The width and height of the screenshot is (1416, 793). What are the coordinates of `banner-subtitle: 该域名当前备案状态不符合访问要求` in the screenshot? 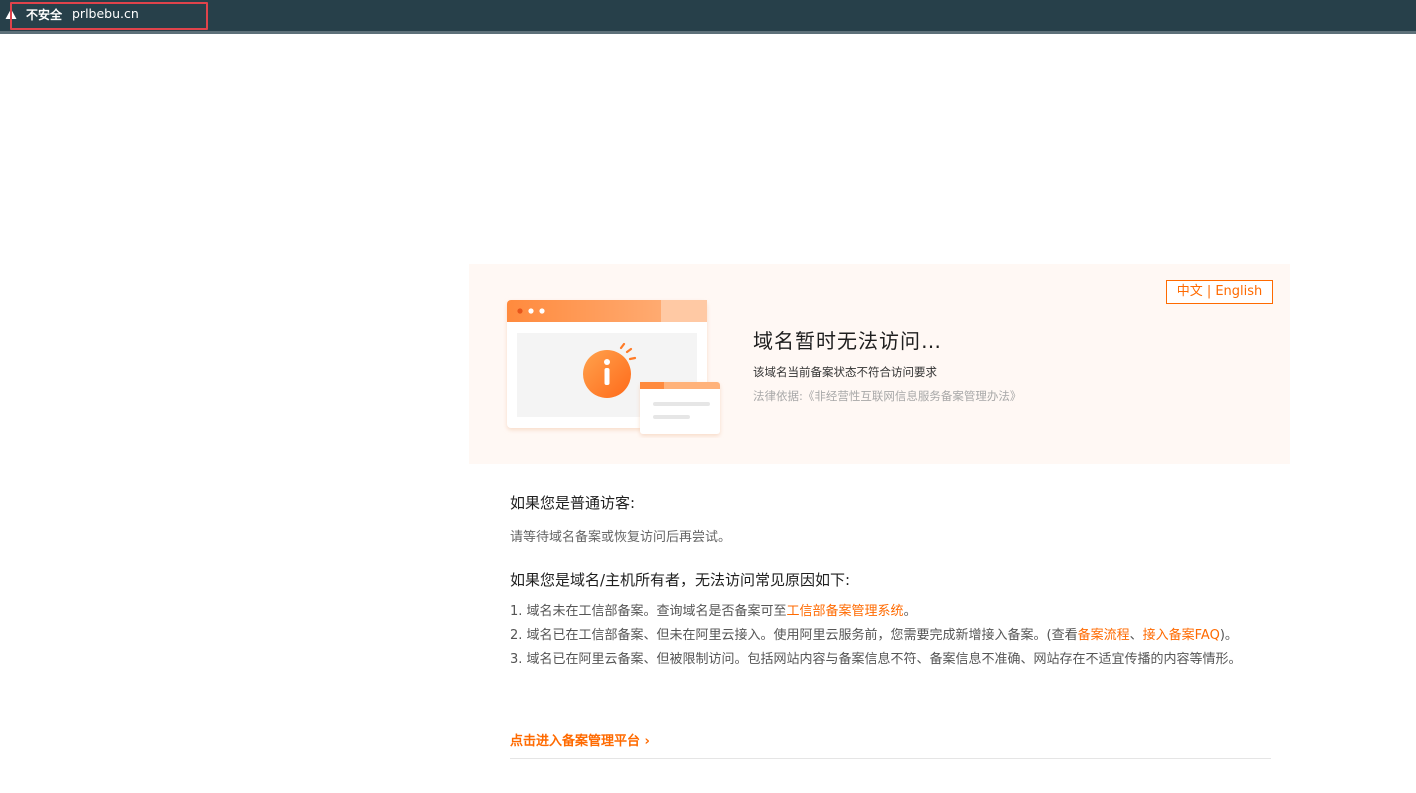 It's located at (845, 372).